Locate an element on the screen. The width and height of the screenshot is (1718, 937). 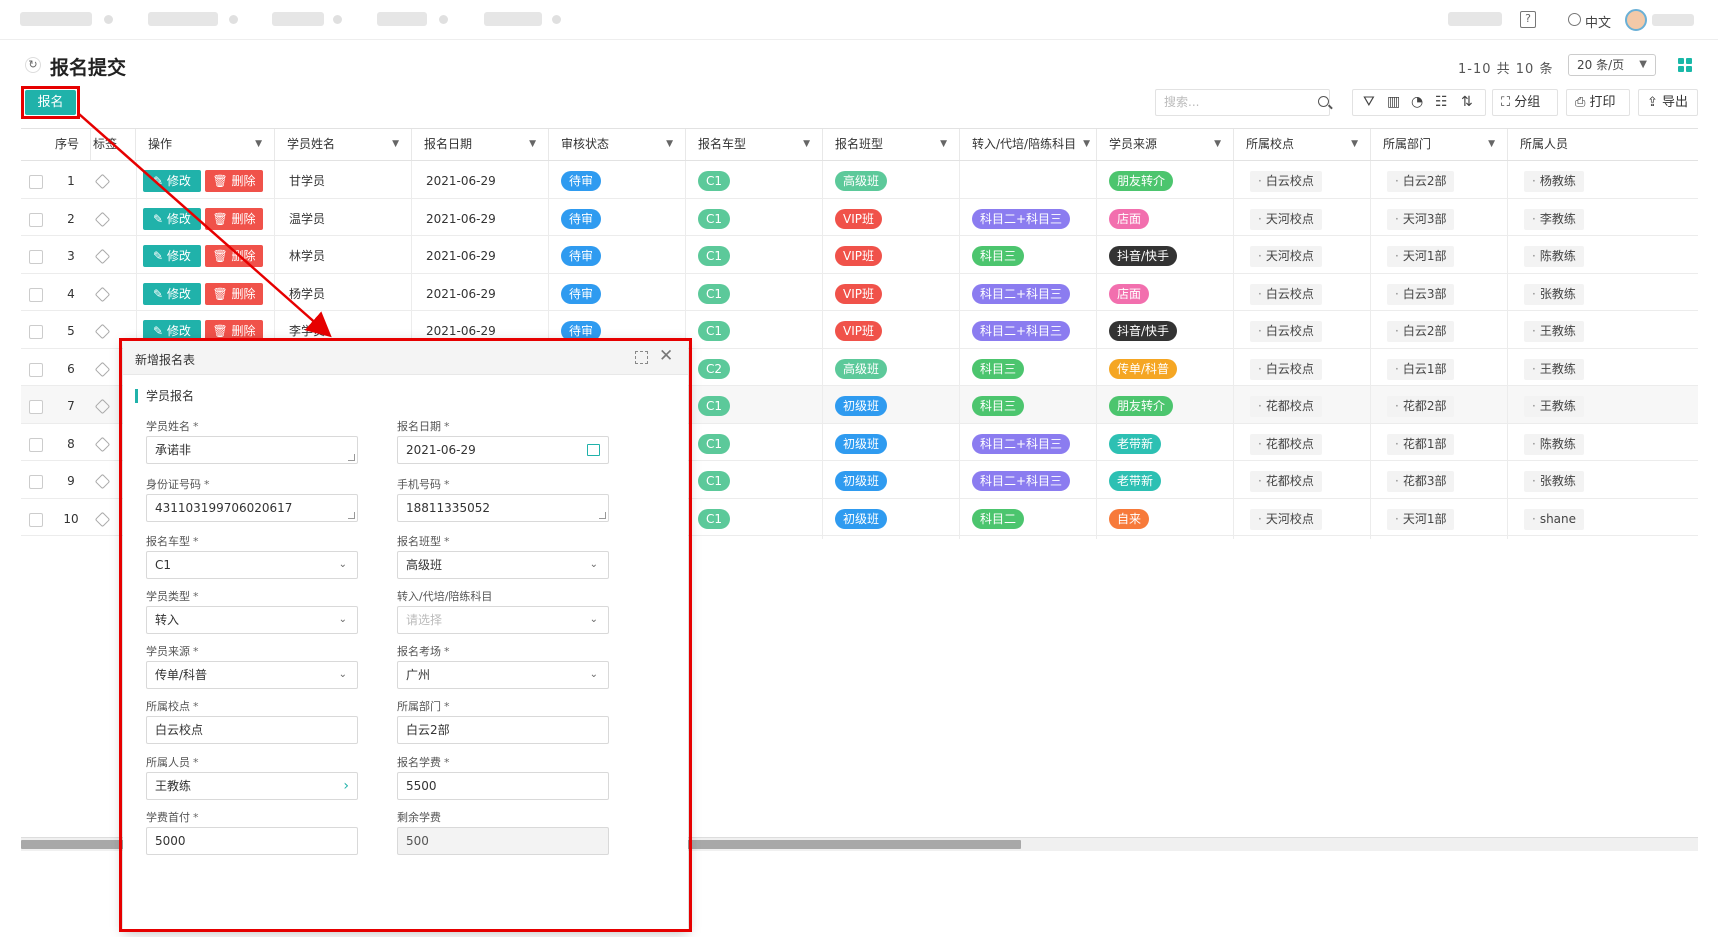
print-button: ⎙ 打印 is located at coordinates (1598, 102).